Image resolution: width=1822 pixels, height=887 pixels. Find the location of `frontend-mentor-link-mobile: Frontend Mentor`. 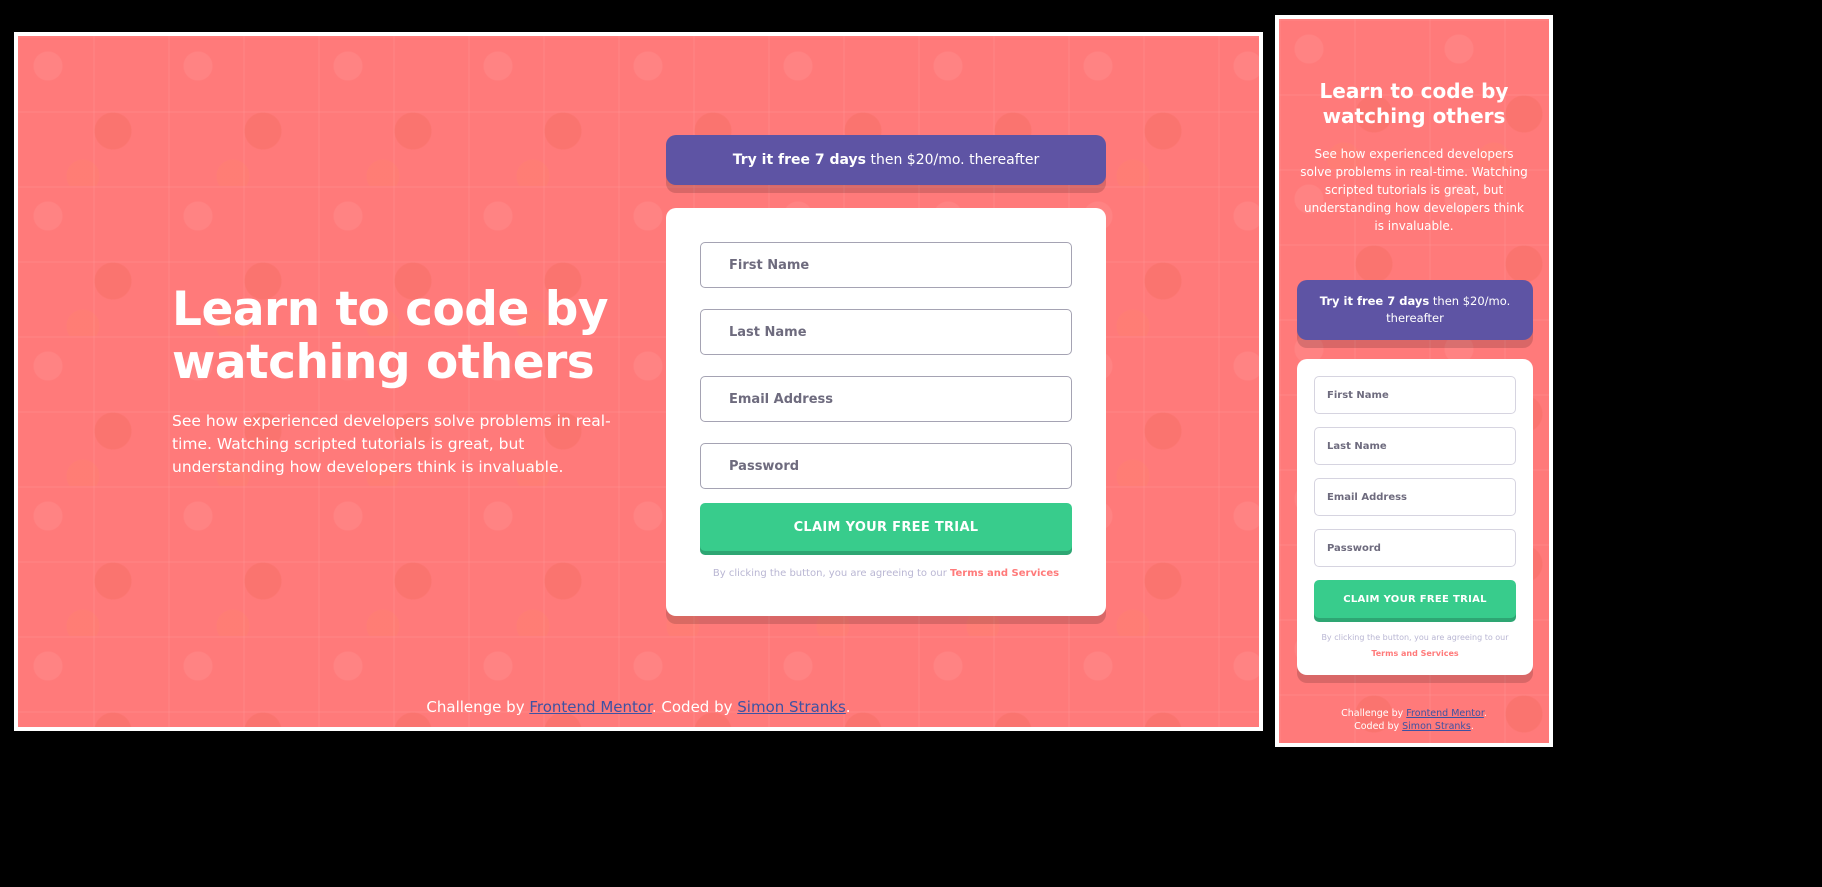

frontend-mentor-link-mobile: Frontend Mentor is located at coordinates (1445, 713).